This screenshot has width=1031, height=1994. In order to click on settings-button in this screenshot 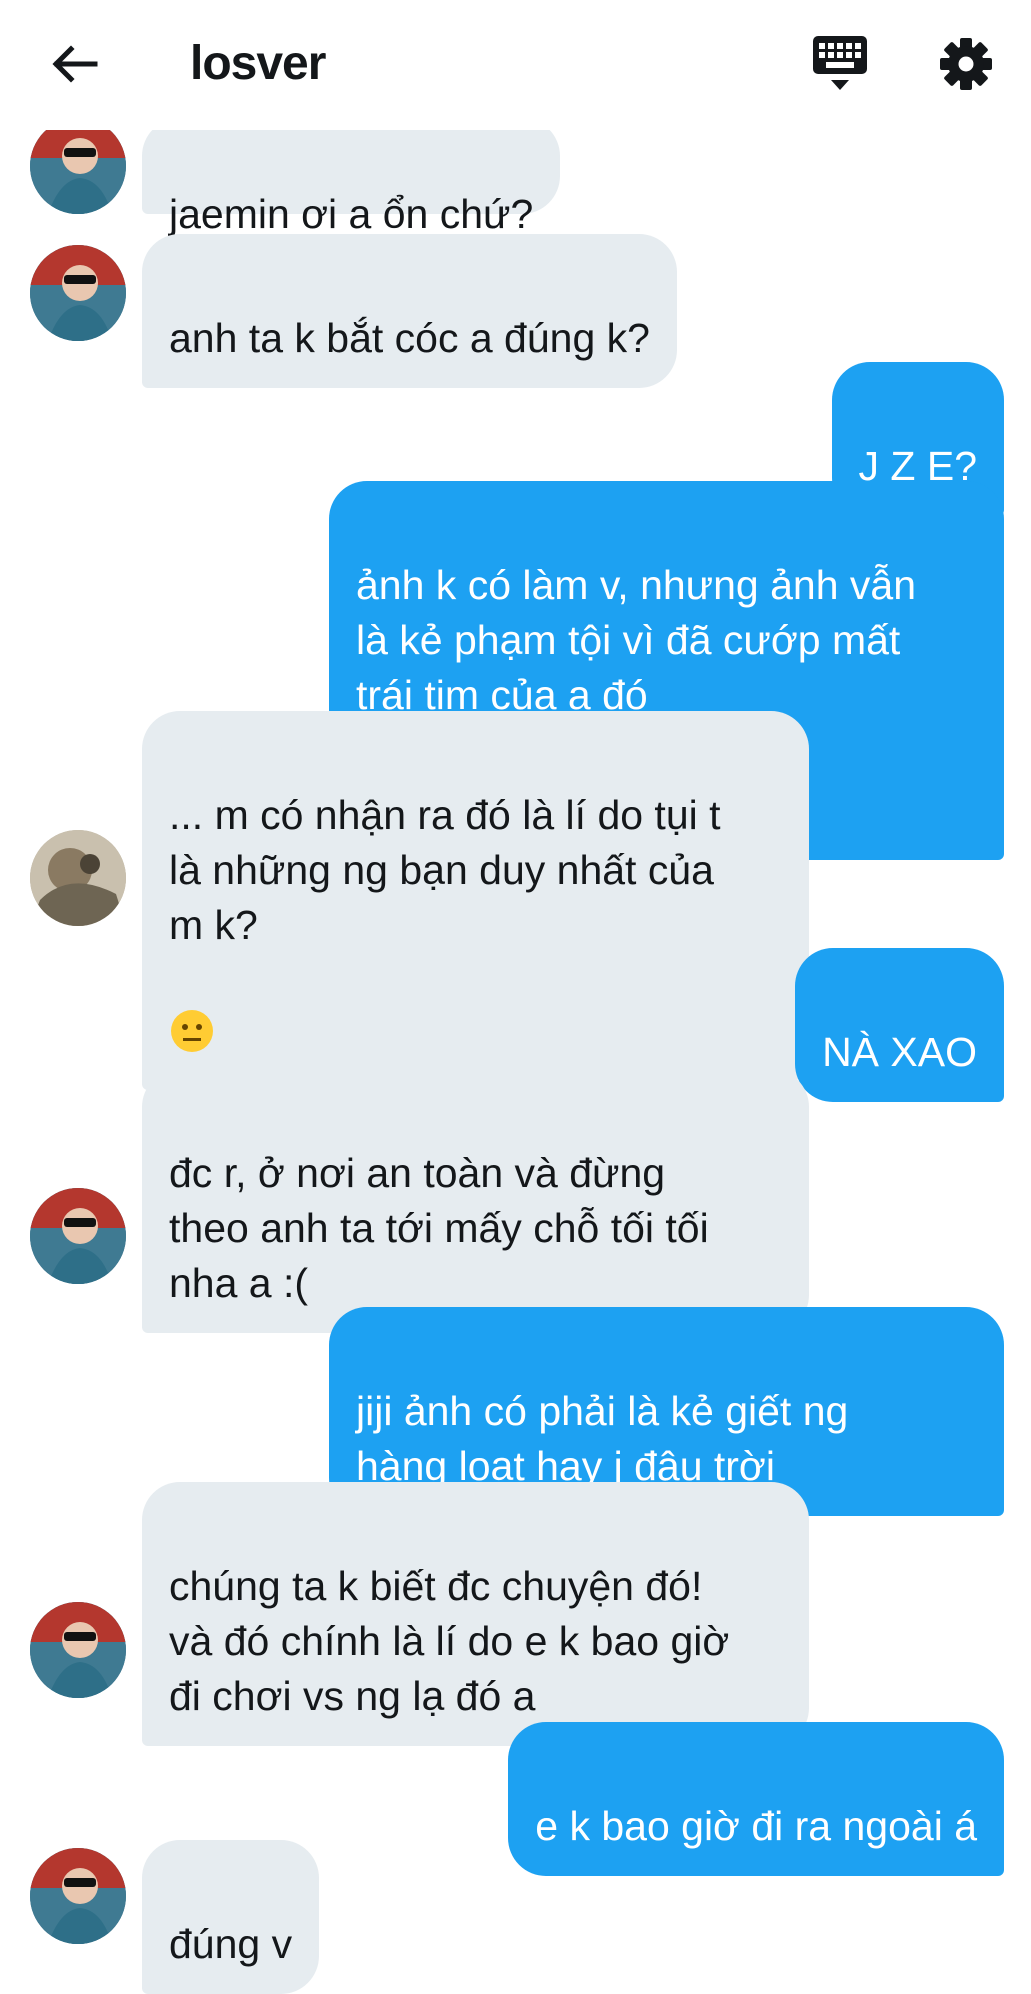, I will do `click(966, 64)`.